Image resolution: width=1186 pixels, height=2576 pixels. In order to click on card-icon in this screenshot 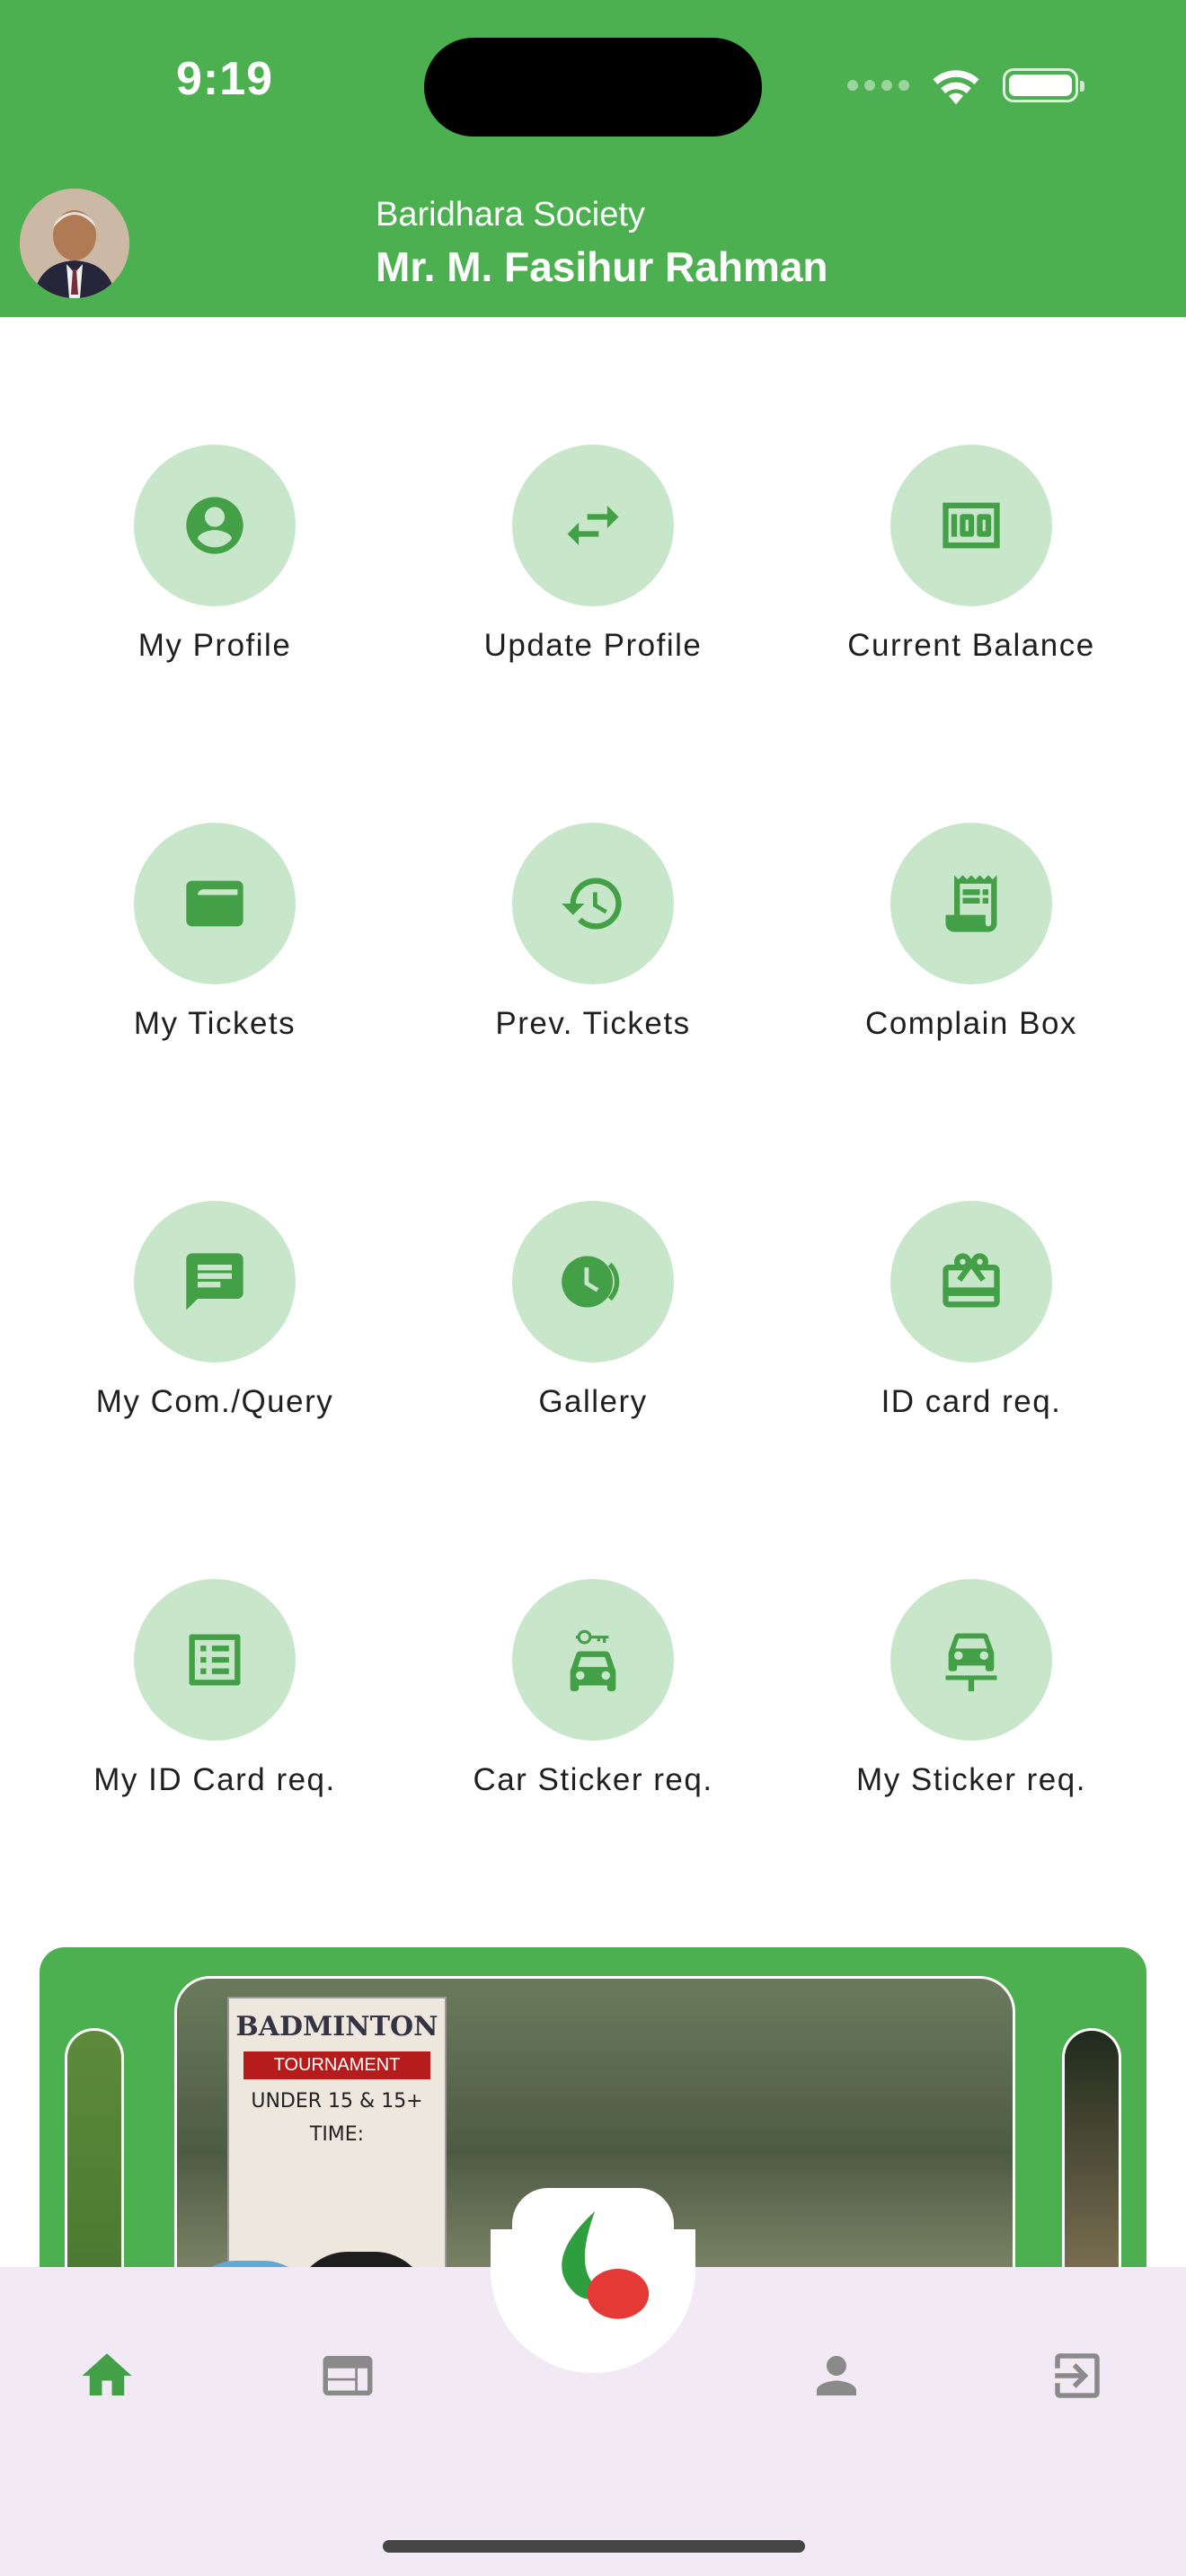, I will do `click(214, 903)`.